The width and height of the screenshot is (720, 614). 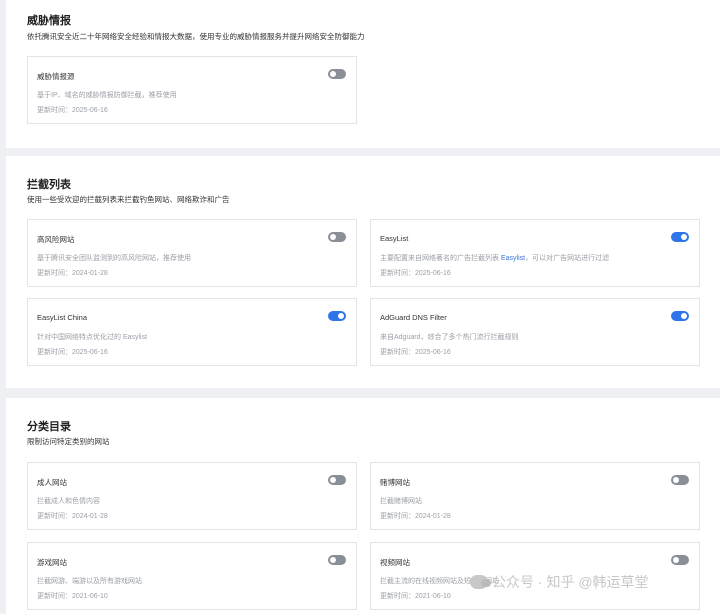 What do you see at coordinates (395, 562) in the screenshot?
I see `card-name: 视频网站` at bounding box center [395, 562].